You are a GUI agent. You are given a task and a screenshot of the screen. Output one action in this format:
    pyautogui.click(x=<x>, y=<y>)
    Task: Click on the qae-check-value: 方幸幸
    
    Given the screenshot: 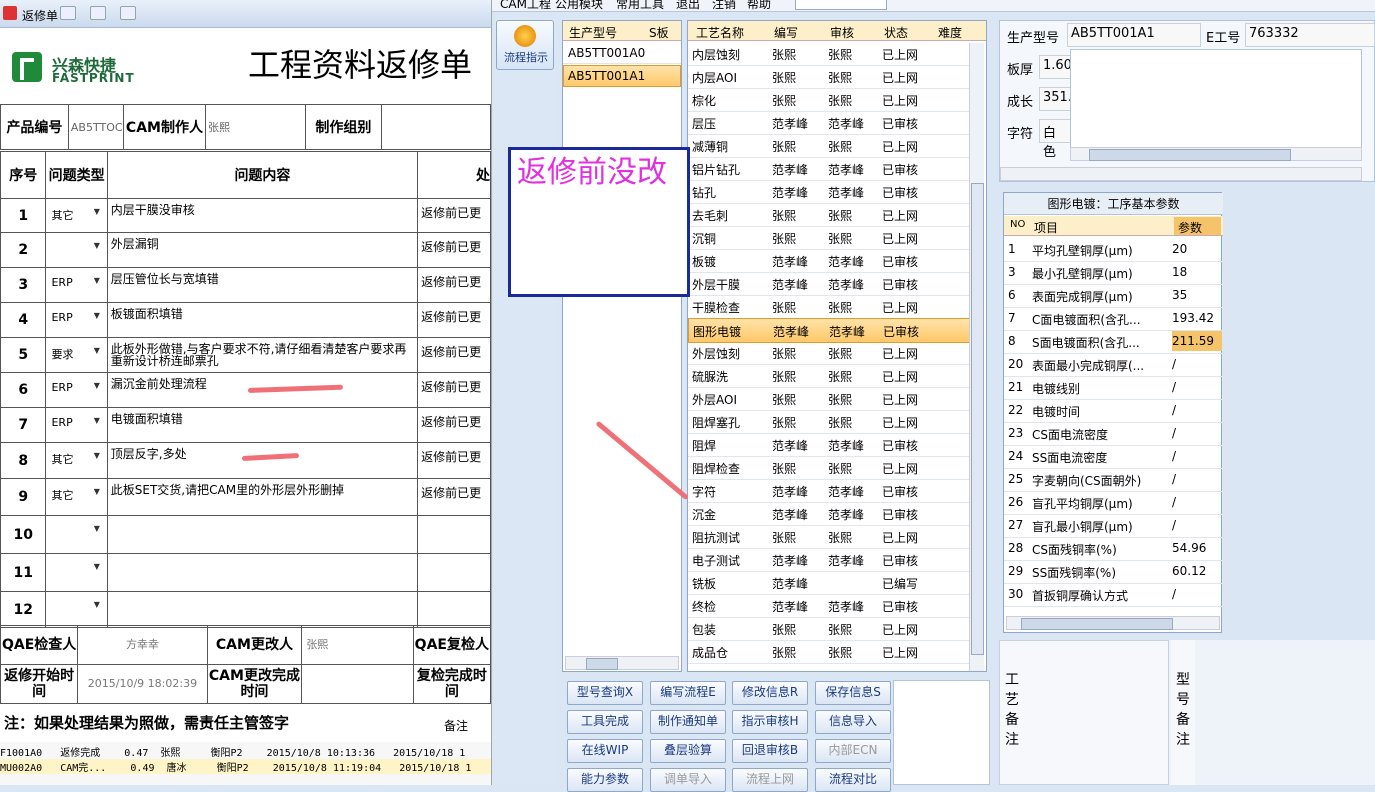 What is the action you would take?
    pyautogui.click(x=142, y=645)
    